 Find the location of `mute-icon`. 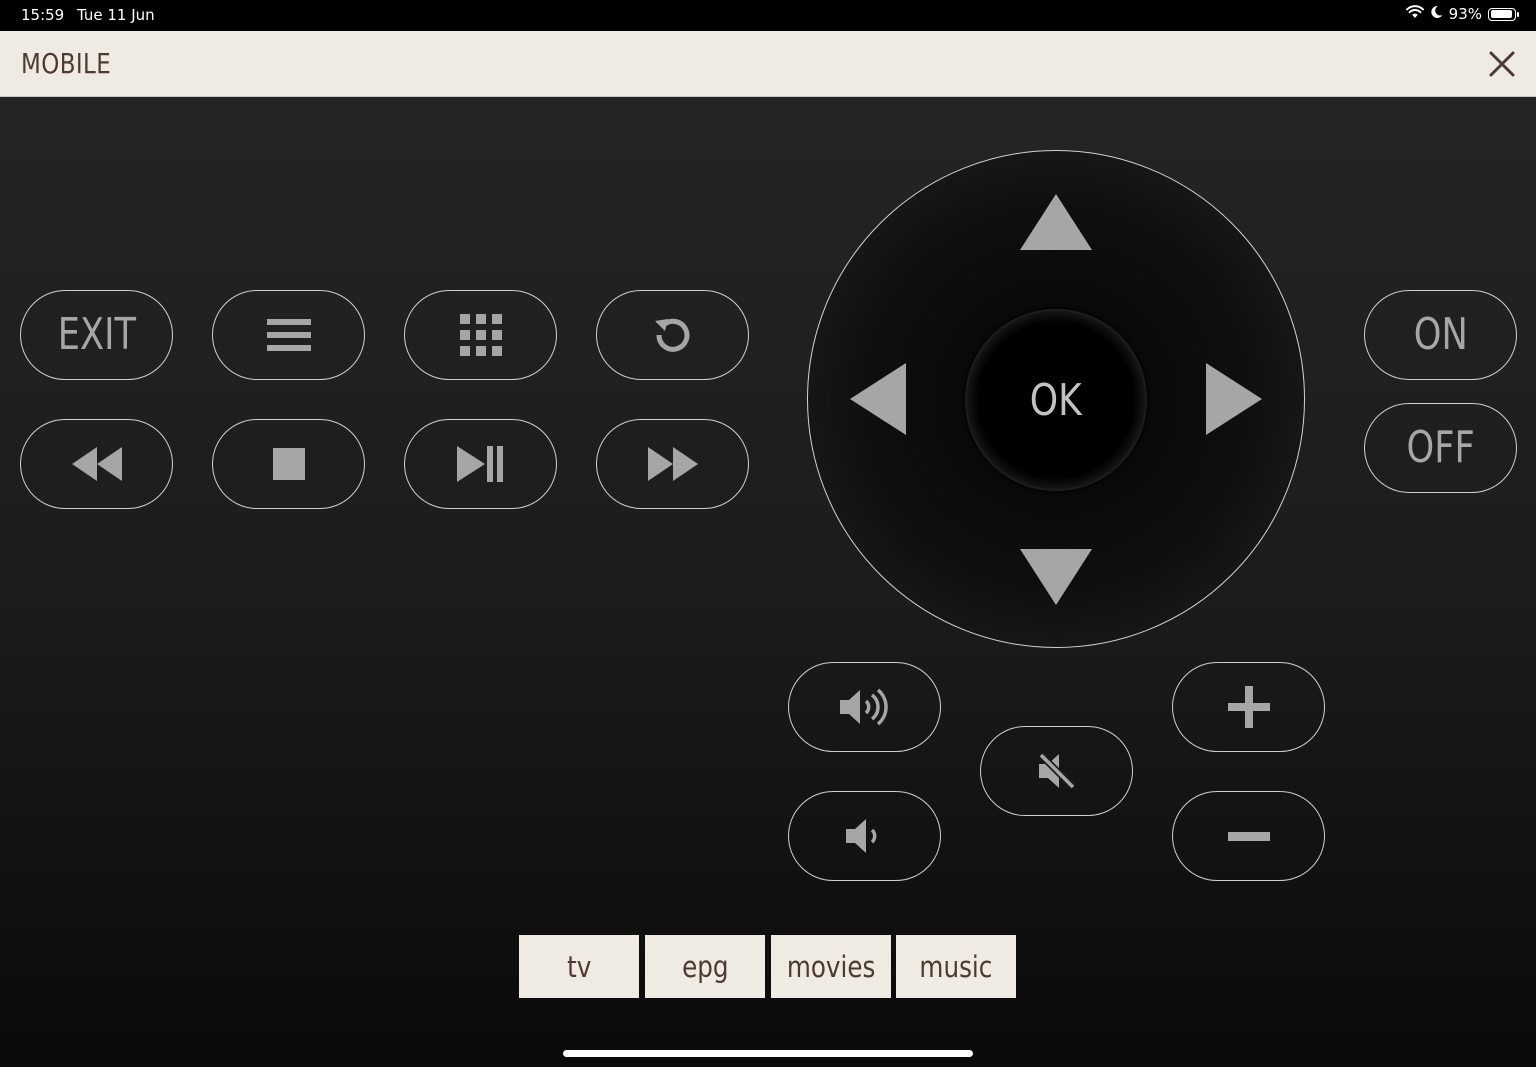

mute-icon is located at coordinates (1056, 771).